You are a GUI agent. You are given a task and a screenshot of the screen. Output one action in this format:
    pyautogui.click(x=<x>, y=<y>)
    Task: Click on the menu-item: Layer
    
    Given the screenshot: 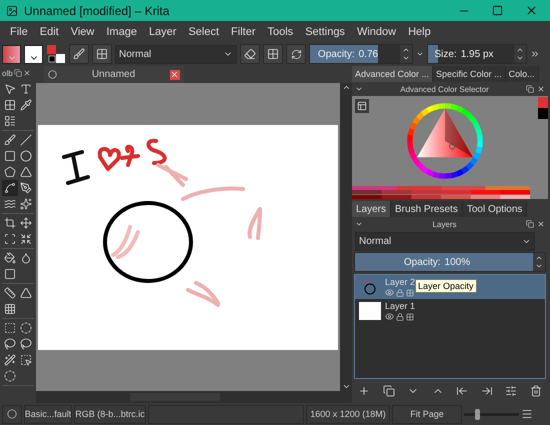 What is the action you would take?
    pyautogui.click(x=162, y=32)
    